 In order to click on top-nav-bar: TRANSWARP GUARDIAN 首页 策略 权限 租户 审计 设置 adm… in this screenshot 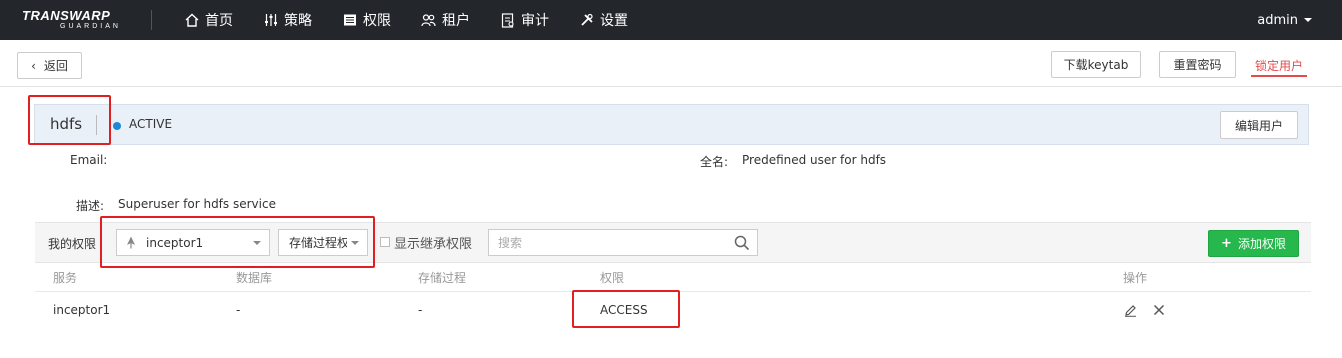, I will do `click(671, 20)`.